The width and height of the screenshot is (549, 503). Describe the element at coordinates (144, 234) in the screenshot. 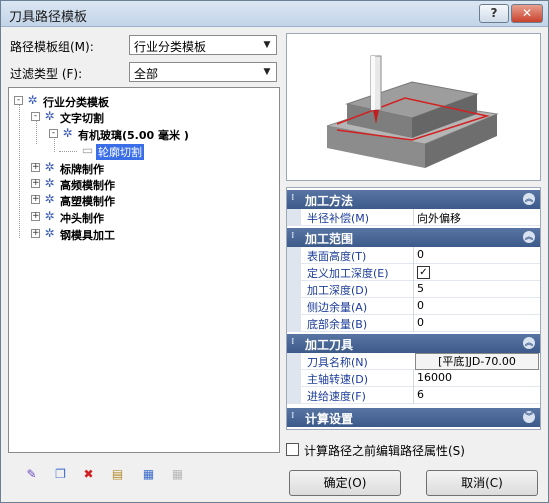

I see `tree-item-steel-mold: + ✲ 钢模具加工` at that location.